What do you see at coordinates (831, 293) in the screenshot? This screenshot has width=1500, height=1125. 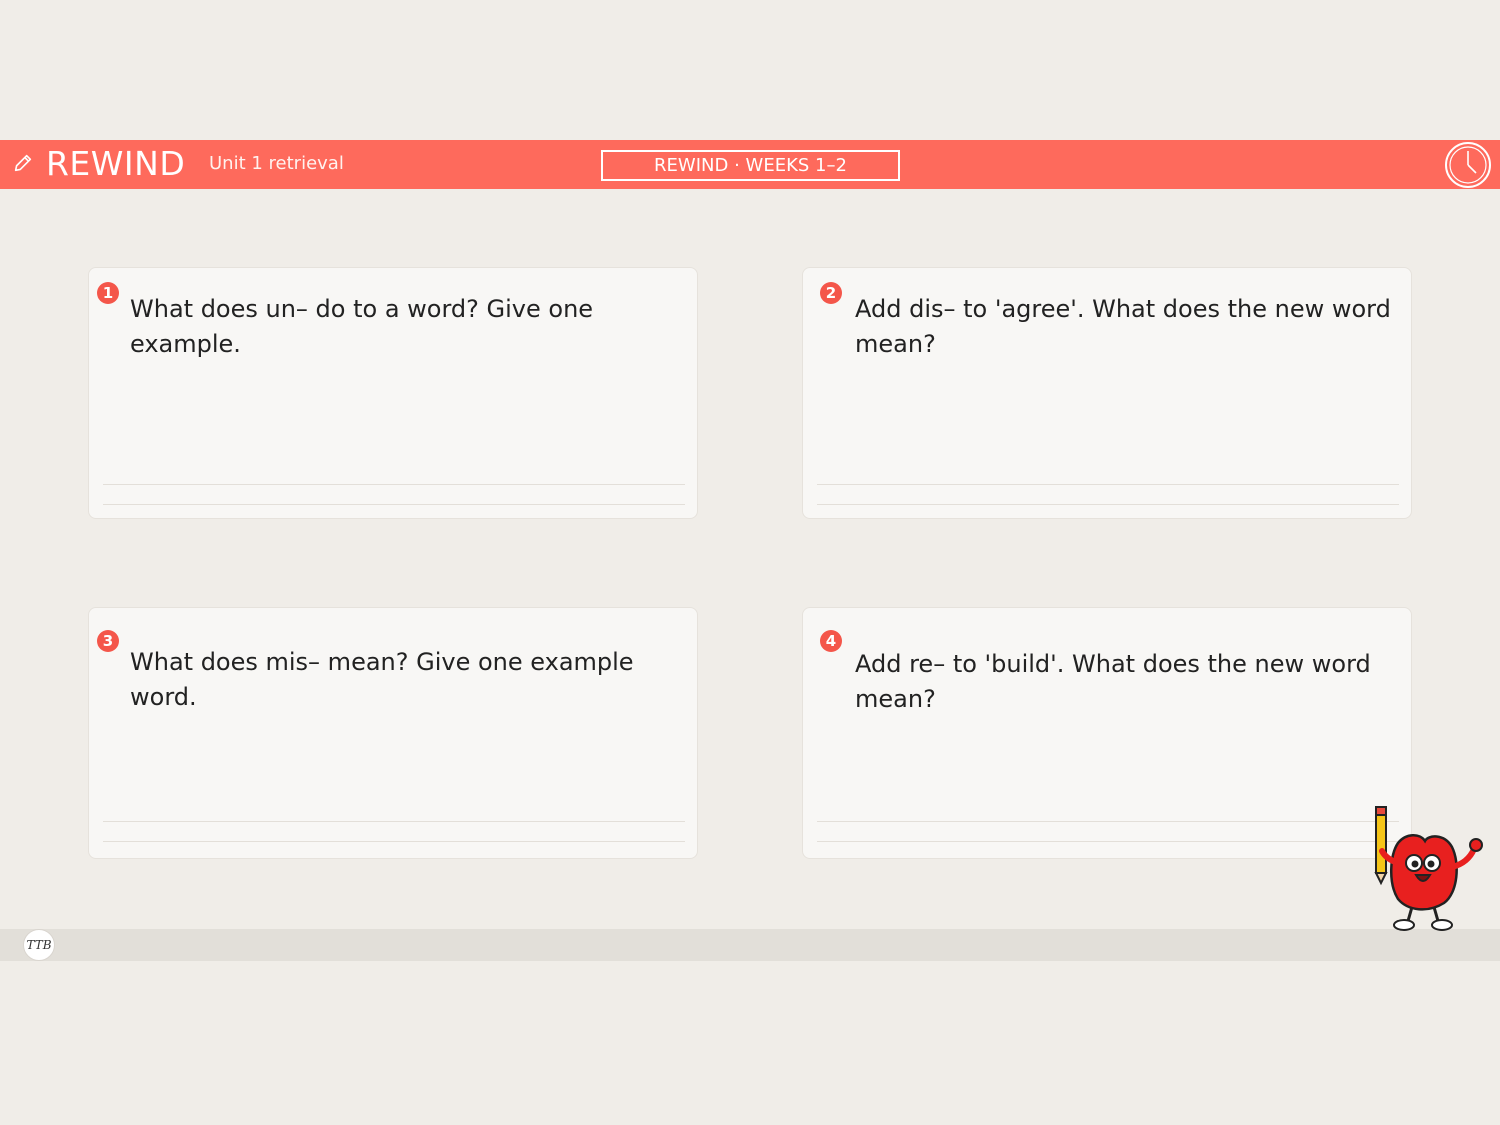 I see `question-number-badge: 2` at bounding box center [831, 293].